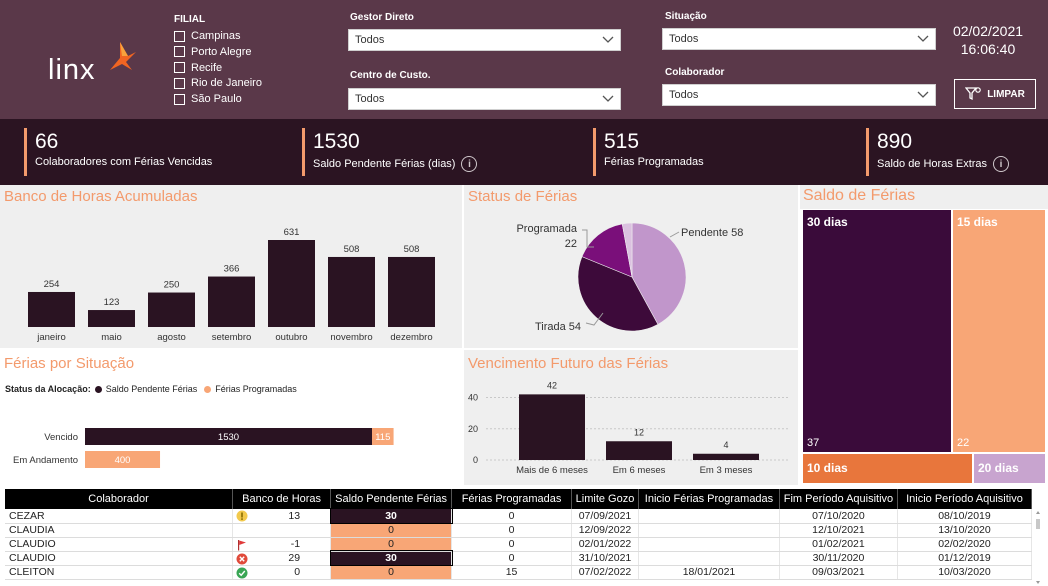  I want to click on treemap-tile-30-dias: 30 dias 37, so click(877, 331).